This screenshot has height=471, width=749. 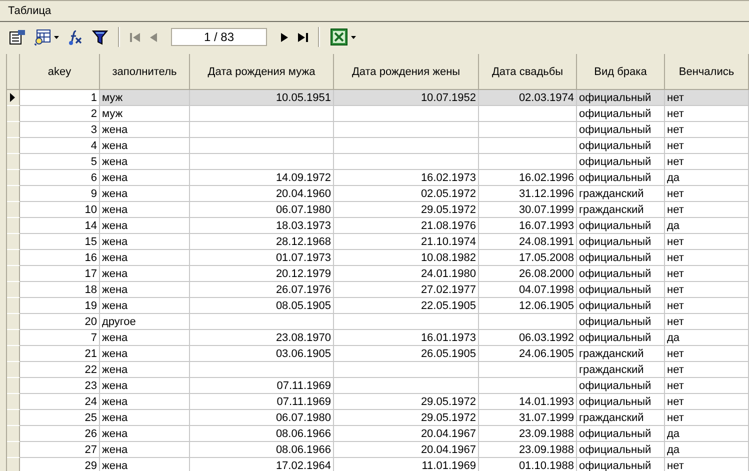 What do you see at coordinates (60, 178) in the screenshot?
I see `table-cell: 6` at bounding box center [60, 178].